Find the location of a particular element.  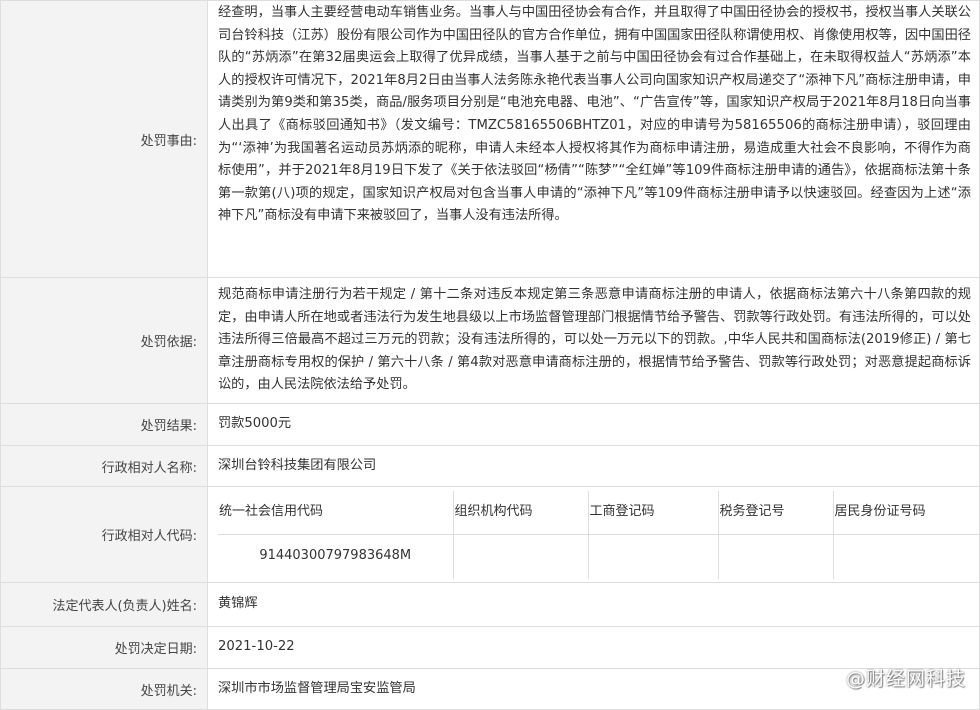

code-header-org: 组织机构代码 is located at coordinates (521, 512).